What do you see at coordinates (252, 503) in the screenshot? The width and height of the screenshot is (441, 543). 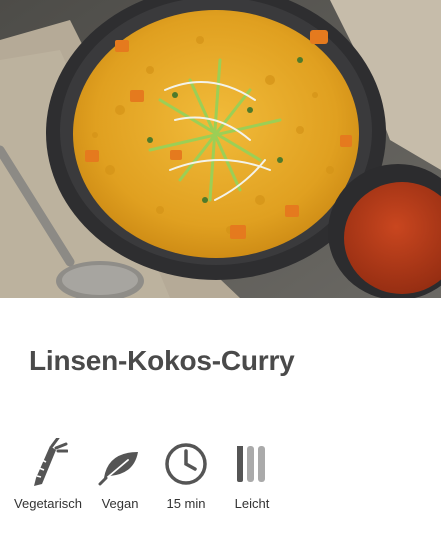 I see `feature-label: Leicht` at bounding box center [252, 503].